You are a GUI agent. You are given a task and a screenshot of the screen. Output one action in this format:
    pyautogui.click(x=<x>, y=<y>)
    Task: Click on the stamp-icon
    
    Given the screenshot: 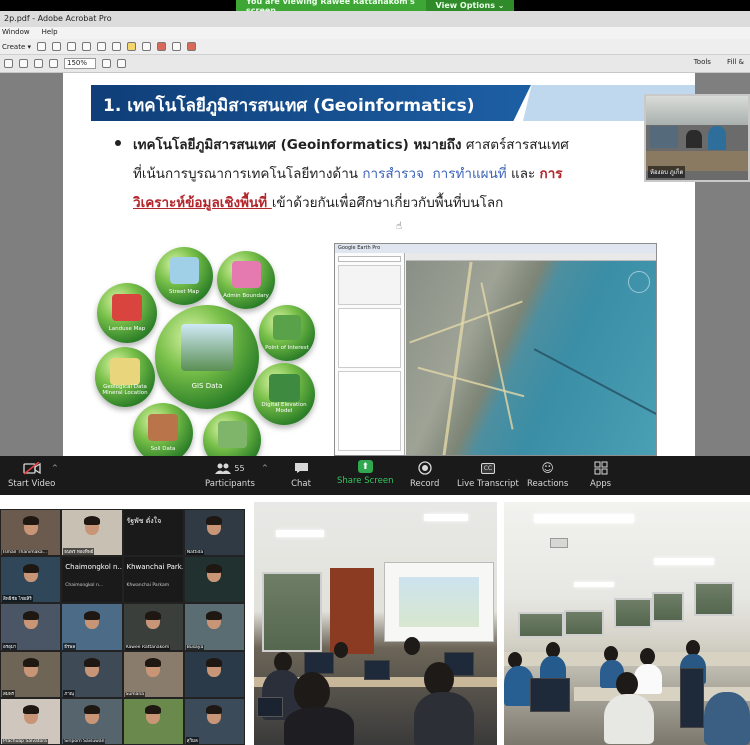 What is the action you would take?
    pyautogui.click(x=161, y=46)
    